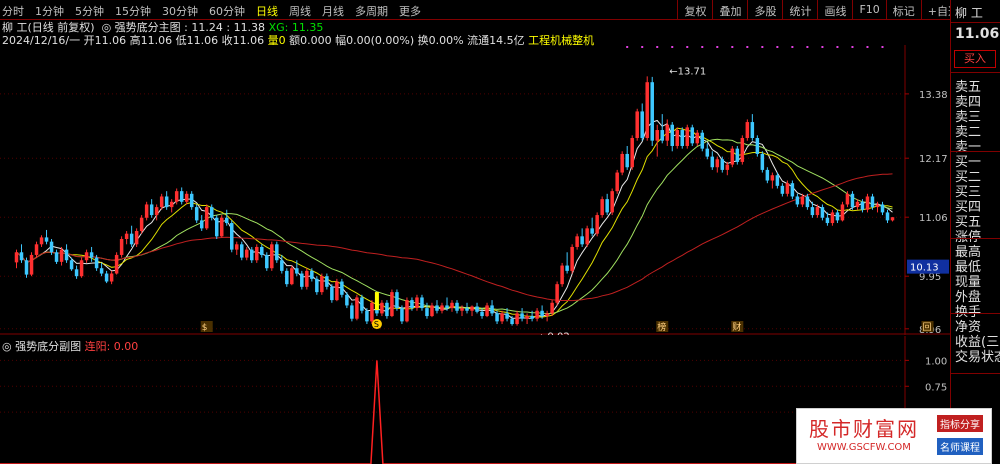 The height and width of the screenshot is (464, 1000). Describe the element at coordinates (729, 10) in the screenshot. I see `toolbar-action-button: 叠加` at that location.